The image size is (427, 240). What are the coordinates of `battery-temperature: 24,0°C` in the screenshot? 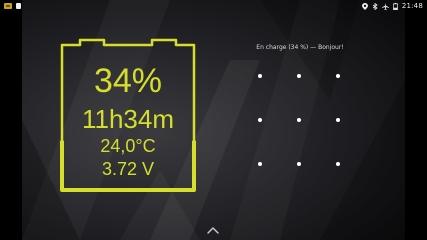 It's located at (128, 146).